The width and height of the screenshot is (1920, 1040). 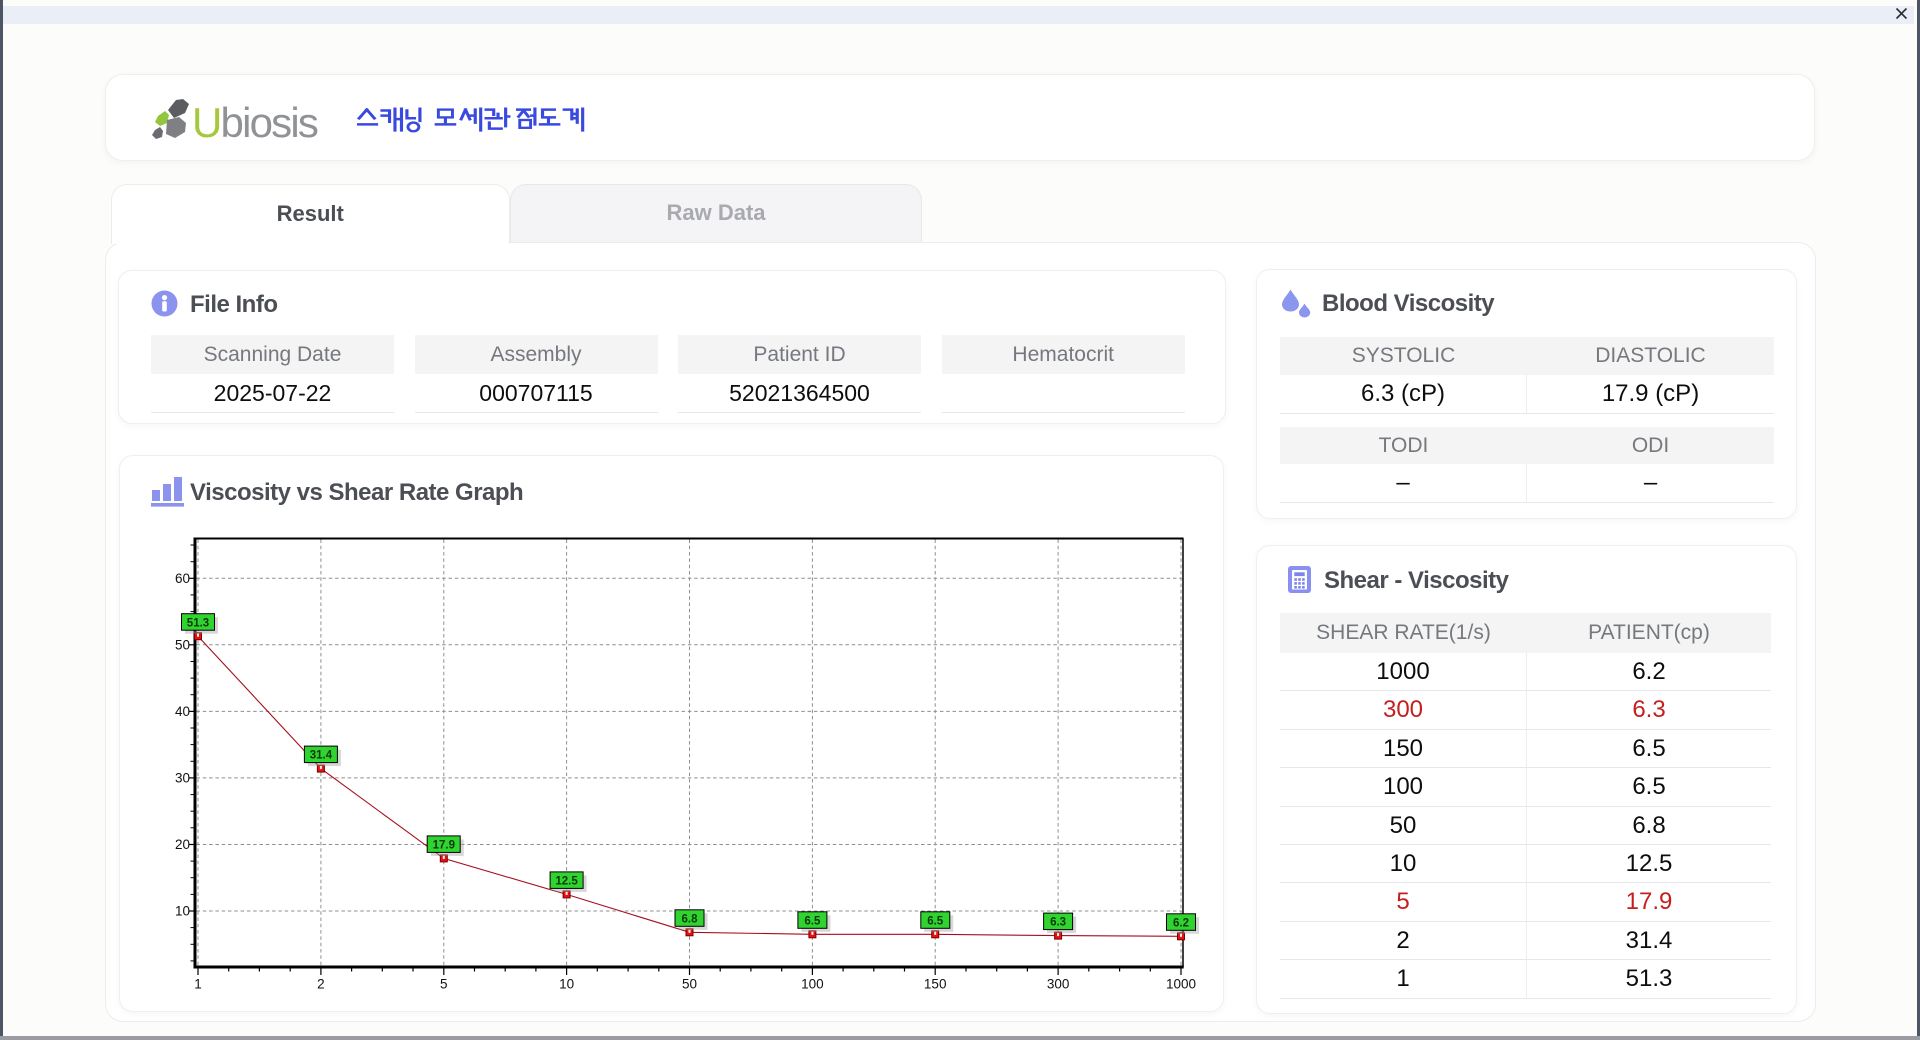 What do you see at coordinates (182, 578) in the screenshot?
I see `svg-text: 60` at bounding box center [182, 578].